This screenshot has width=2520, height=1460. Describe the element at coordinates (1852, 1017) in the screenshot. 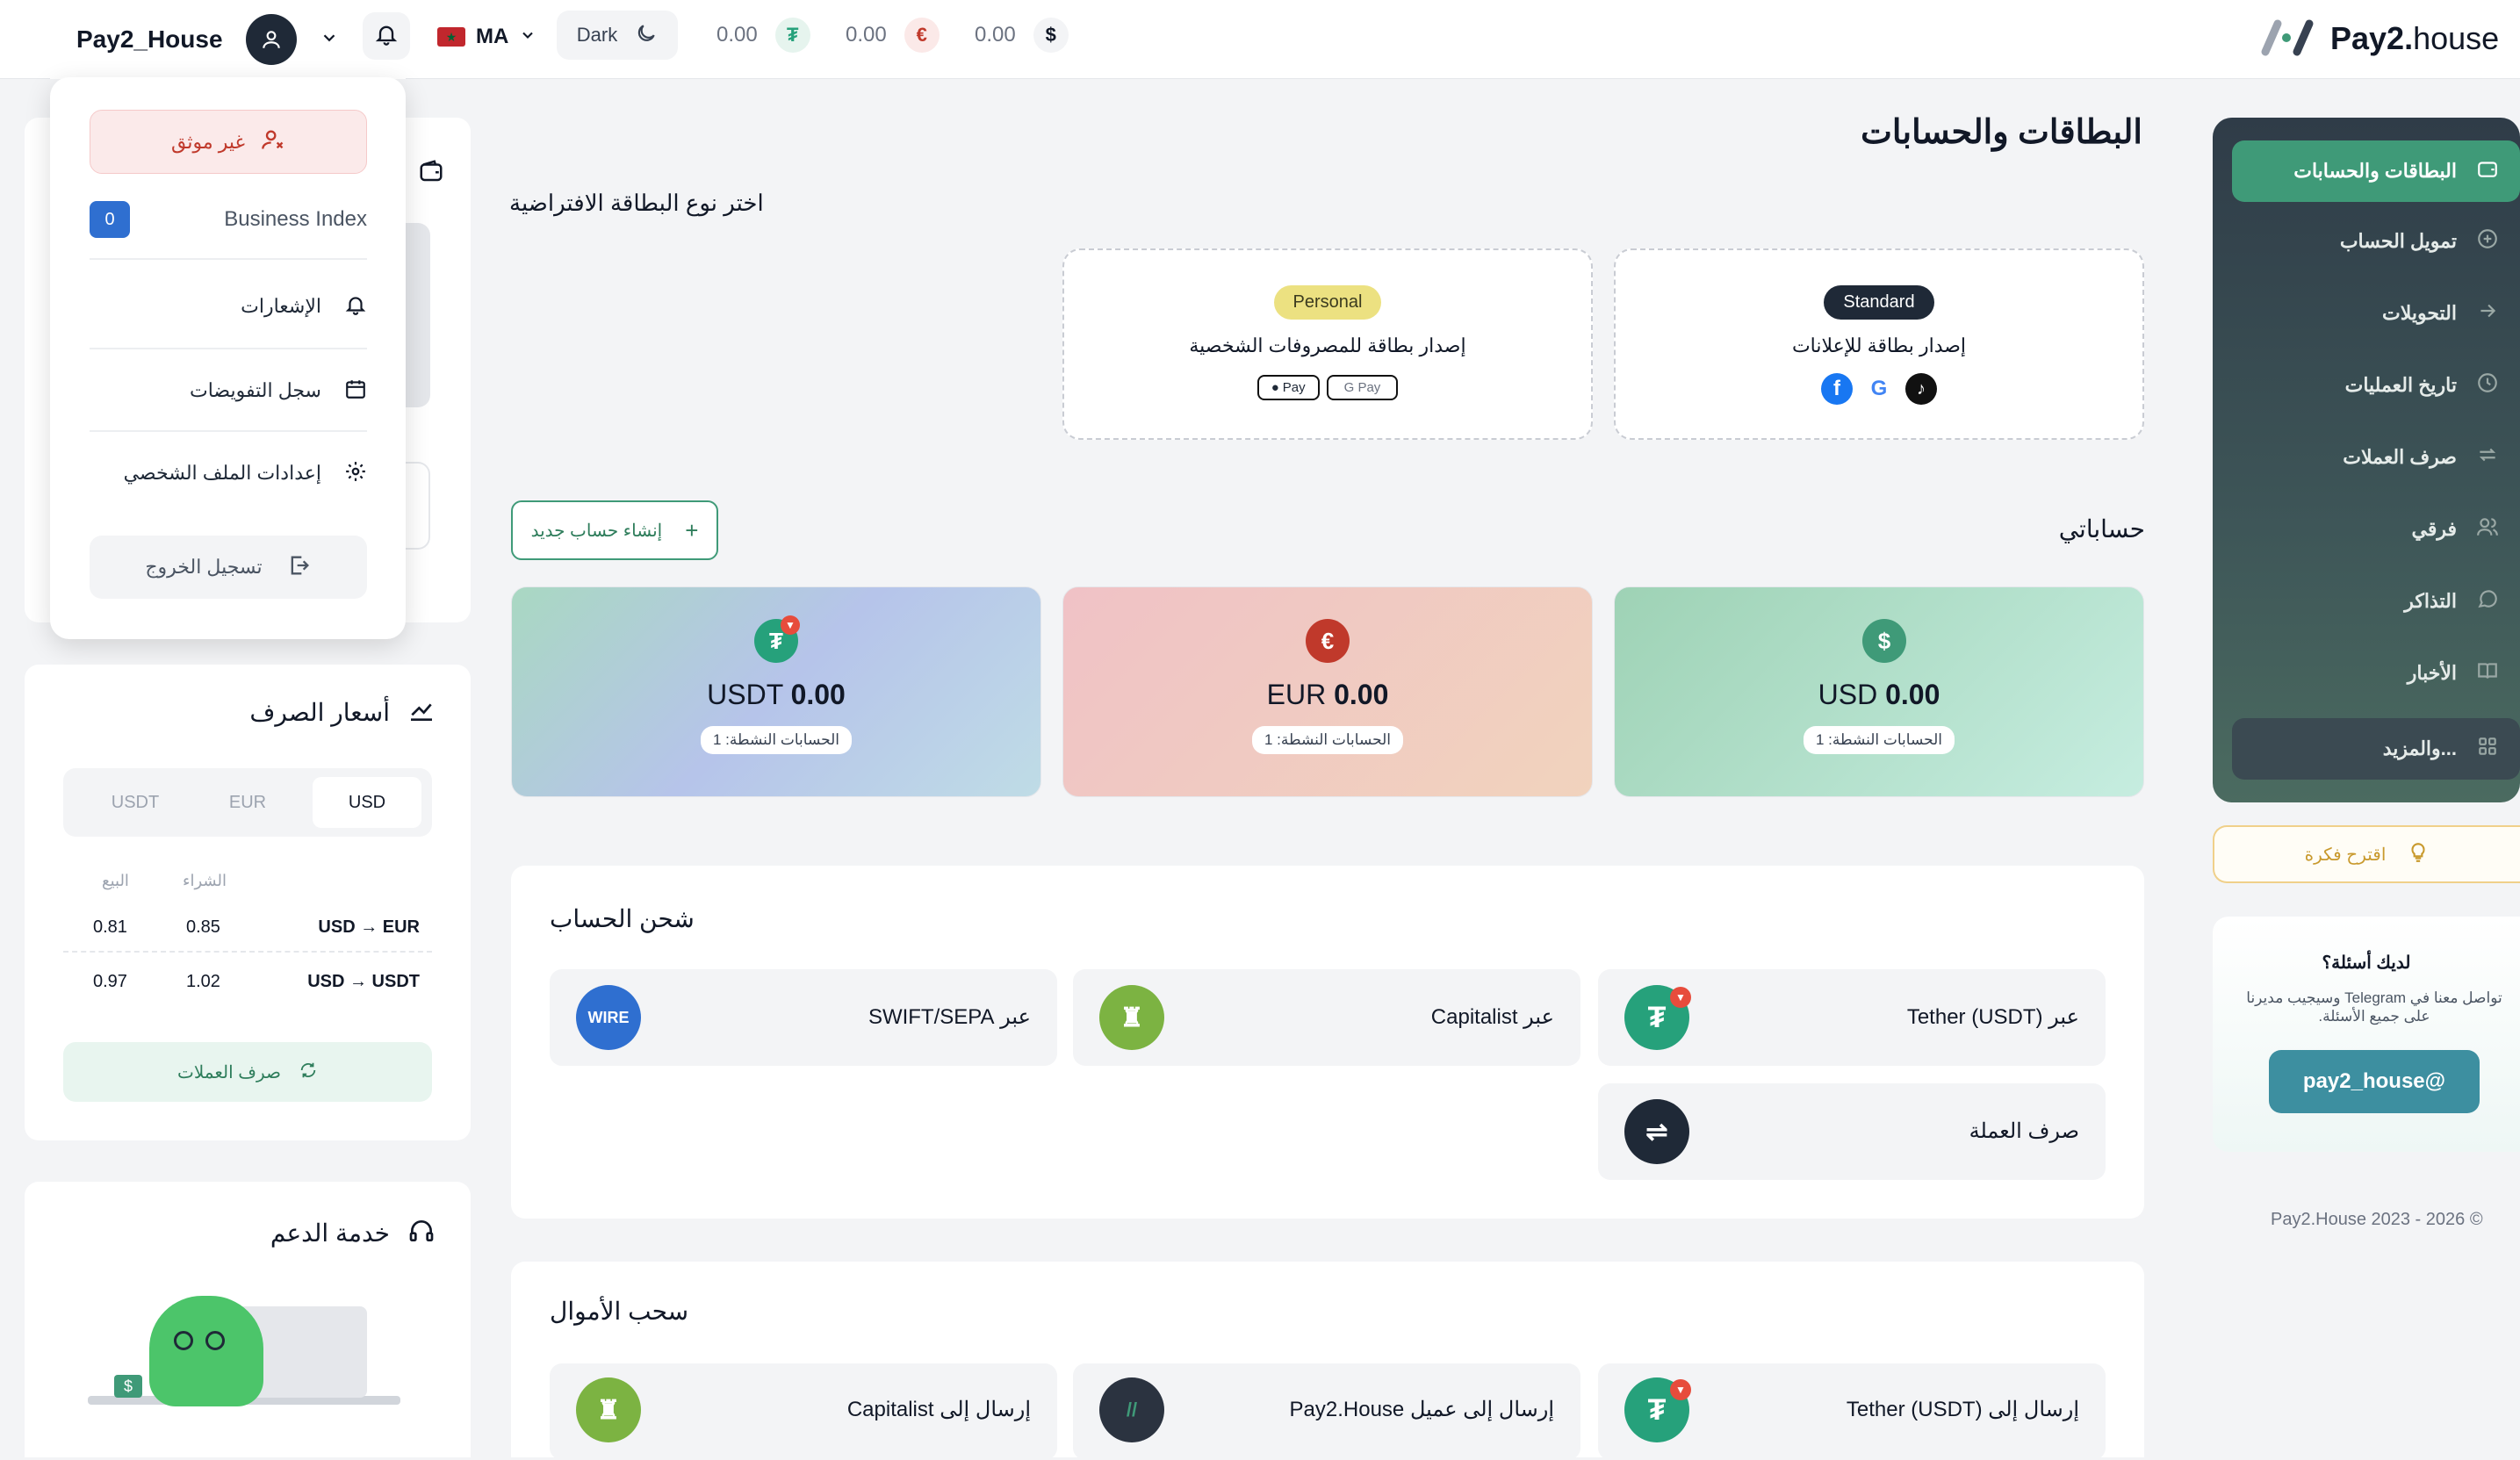

I see `topup-option-tether: عبر Tether (USDT) ₮ ▼` at that location.